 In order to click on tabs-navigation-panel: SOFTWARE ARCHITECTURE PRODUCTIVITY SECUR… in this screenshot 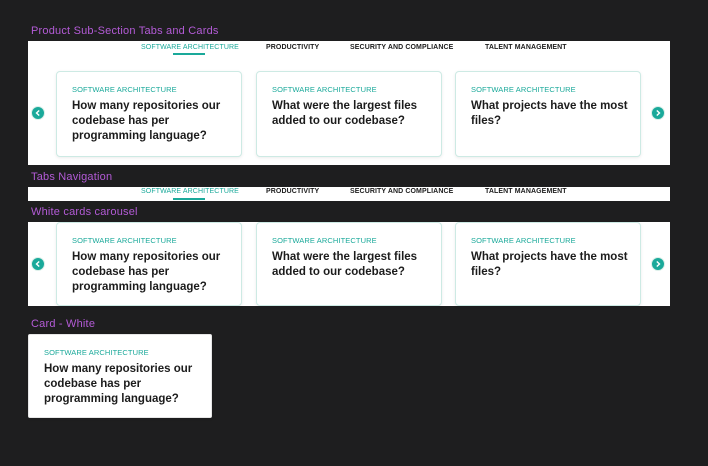, I will do `click(349, 194)`.